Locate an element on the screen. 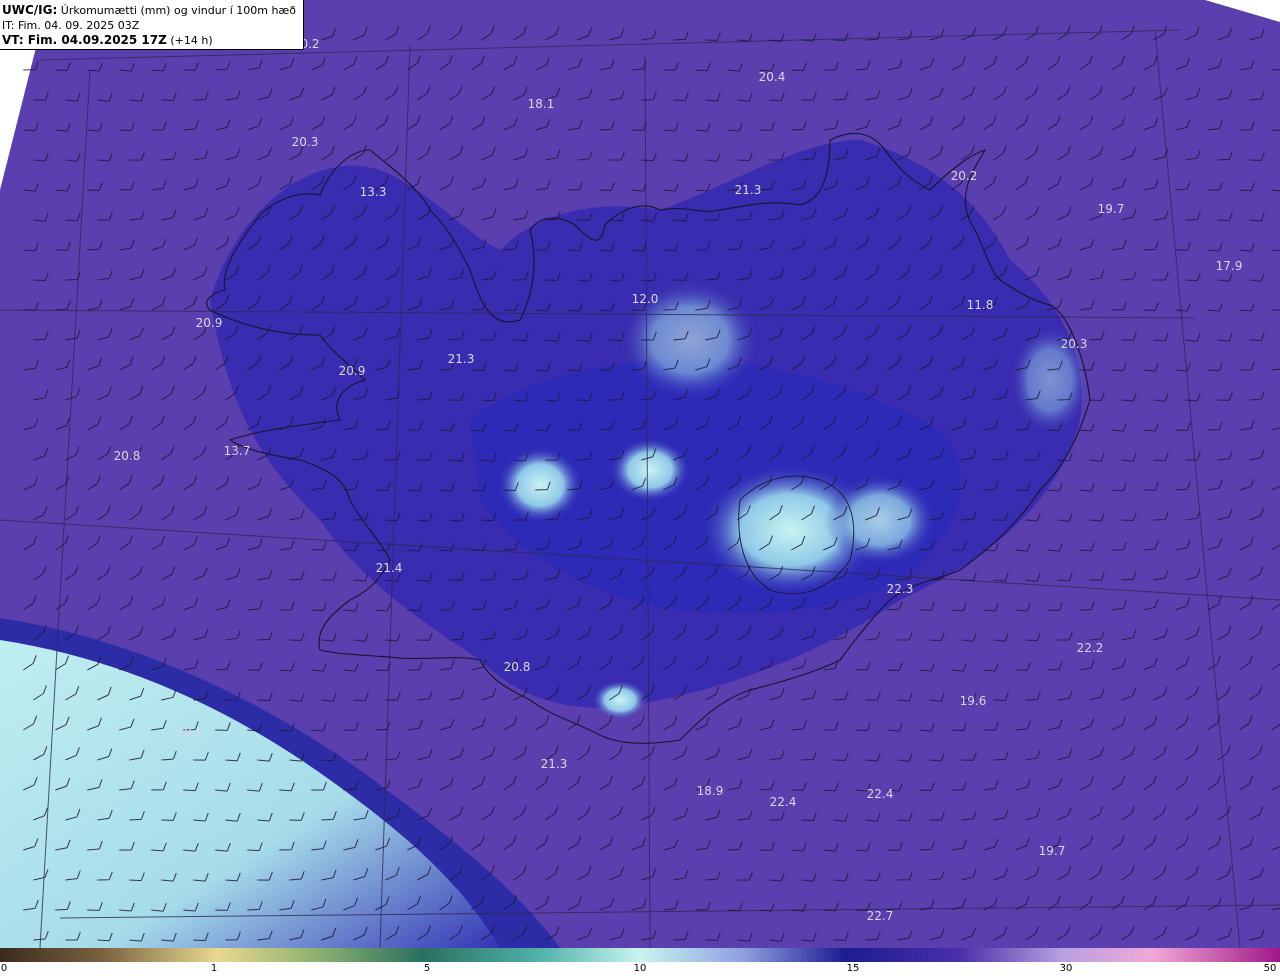  value-label: 19.6 is located at coordinates (973, 701).